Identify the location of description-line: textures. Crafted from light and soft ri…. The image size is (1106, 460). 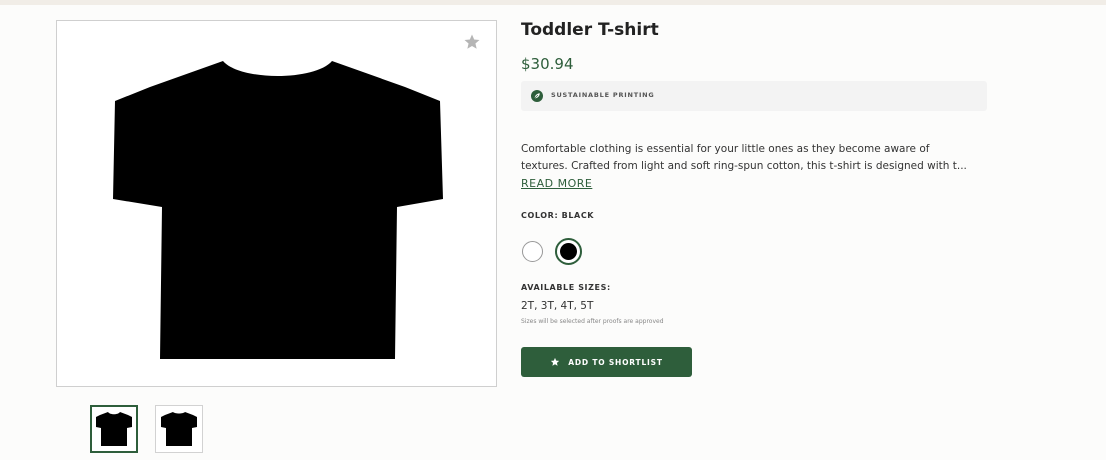
(744, 166).